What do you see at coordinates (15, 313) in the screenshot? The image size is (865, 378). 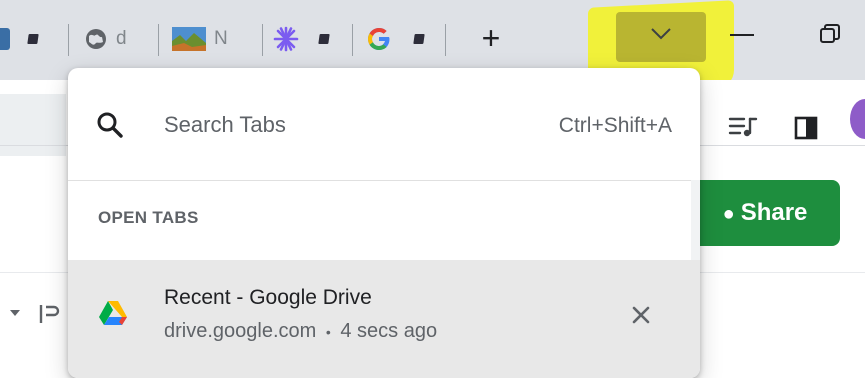 I see `caret-down-icon` at bounding box center [15, 313].